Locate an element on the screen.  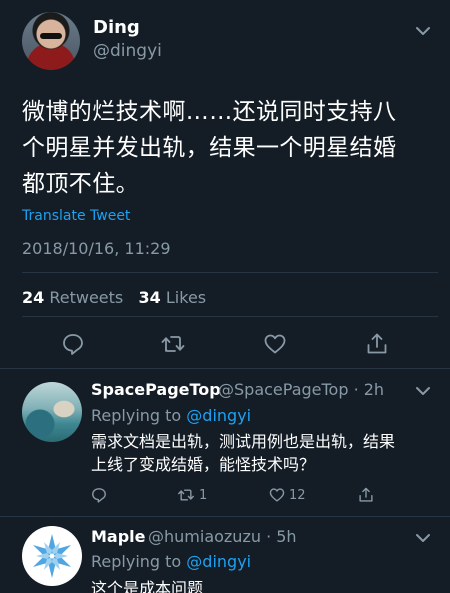
like-button: 12 is located at coordinates (287, 495).